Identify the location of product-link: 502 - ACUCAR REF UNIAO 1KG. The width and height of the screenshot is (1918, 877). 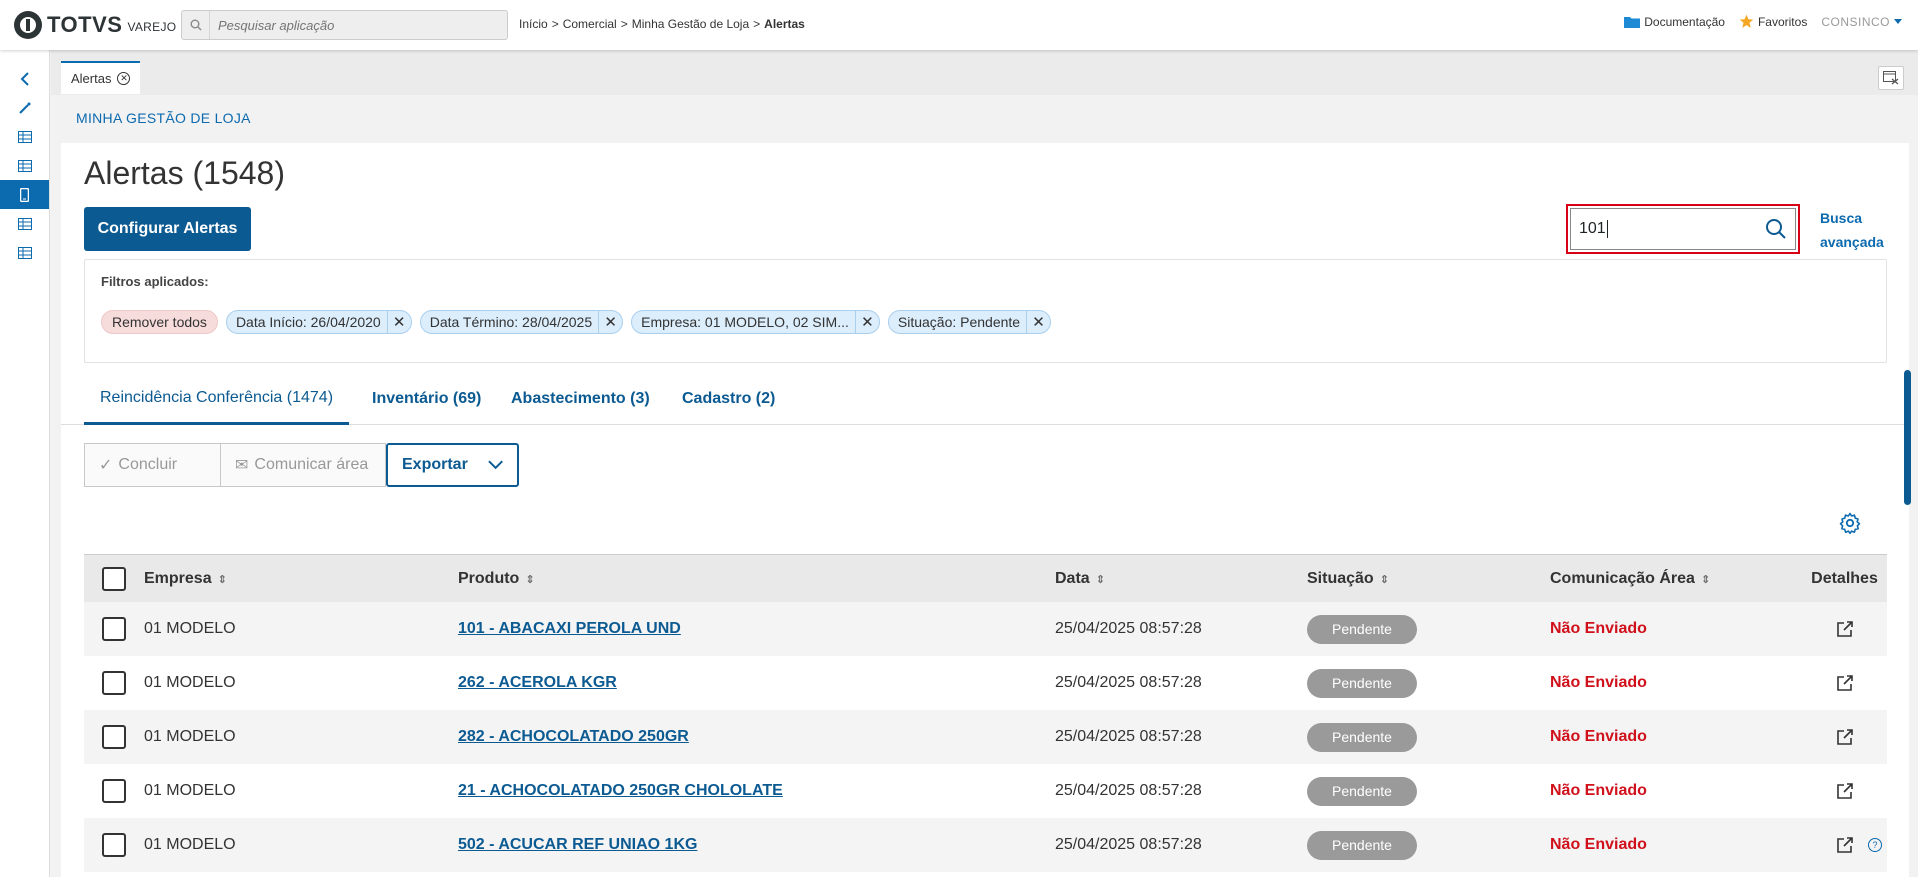
(577, 844).